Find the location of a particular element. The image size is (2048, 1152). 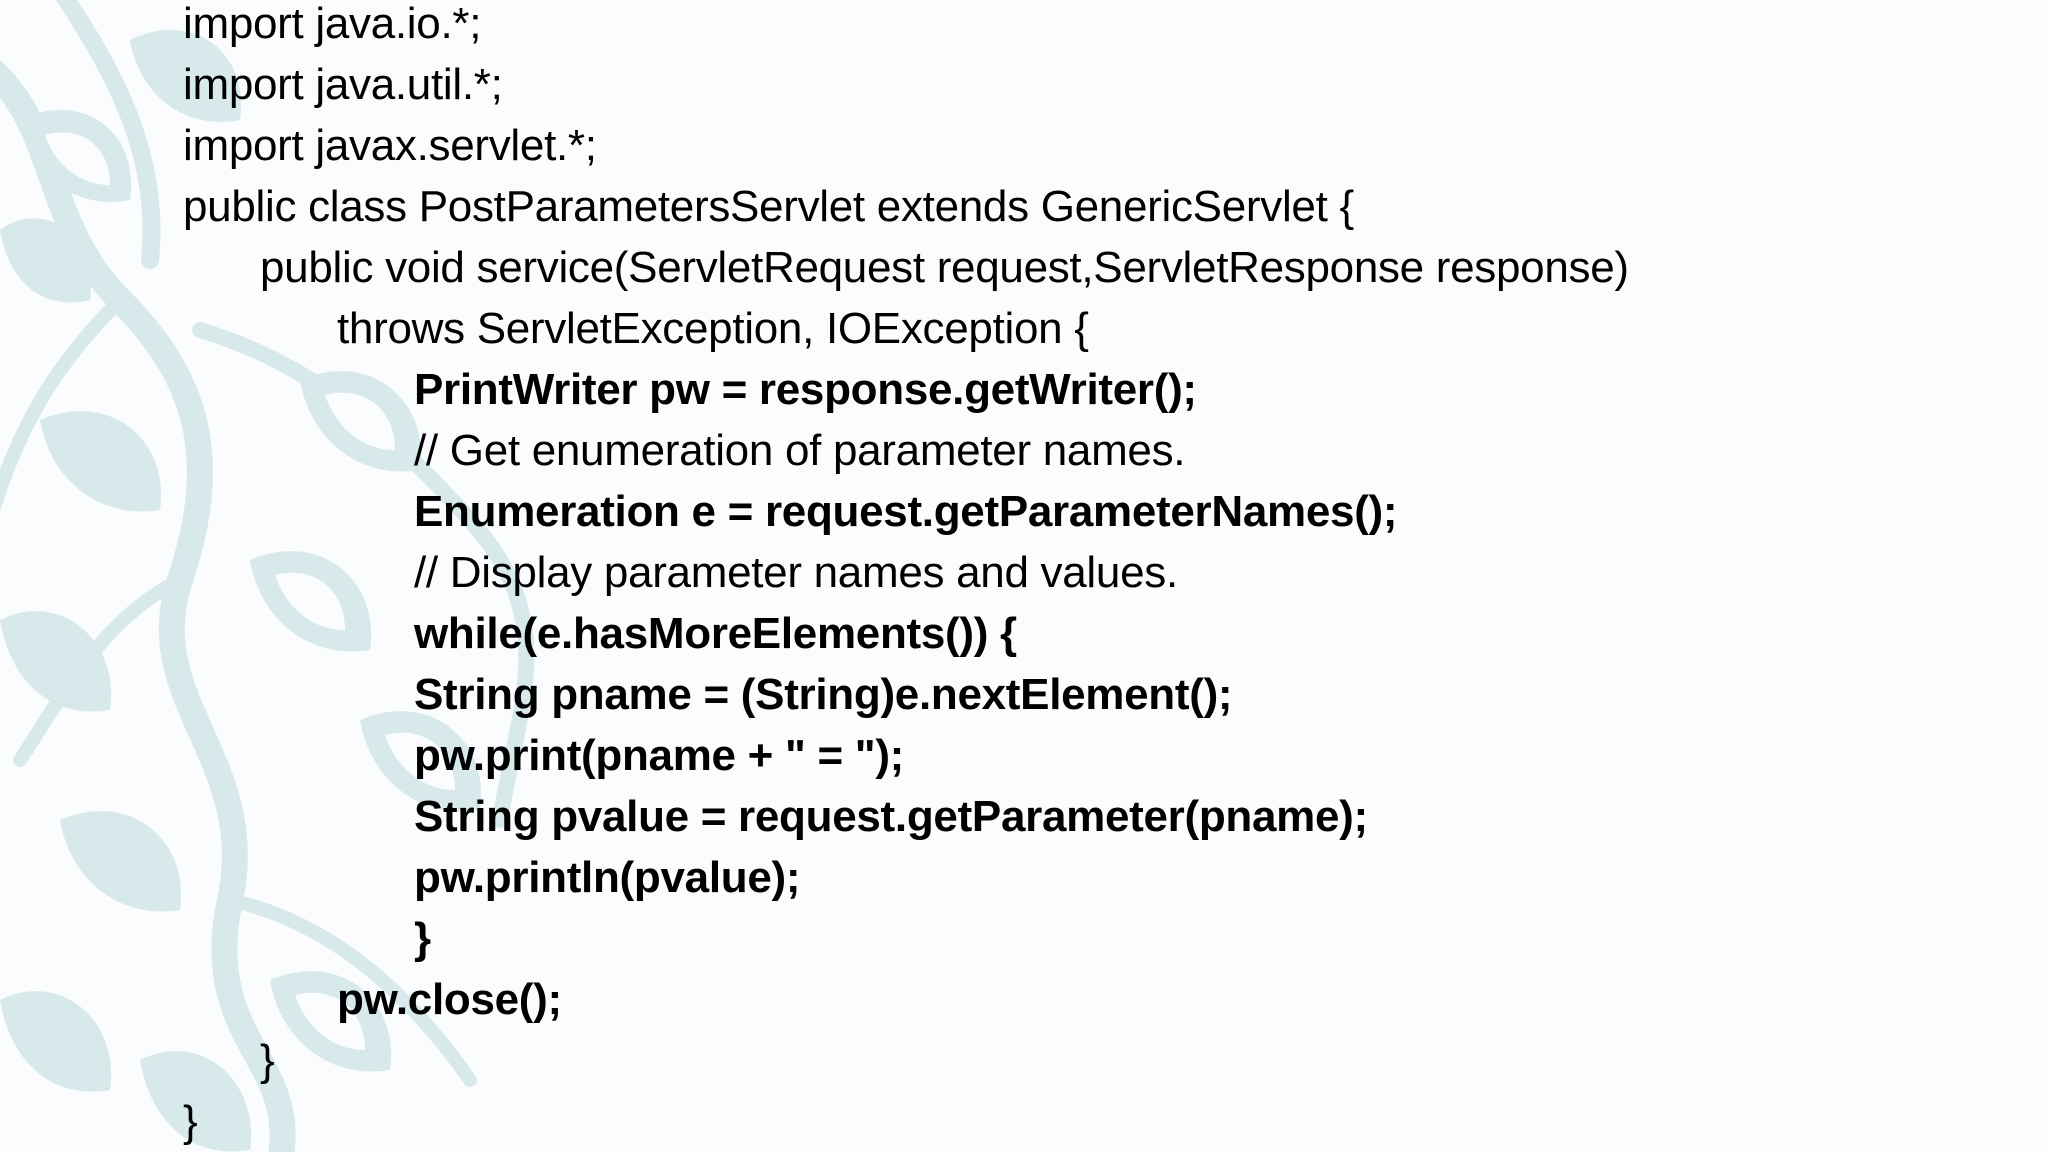

code-line-comment-enum: // Get enumeration of parameter names. is located at coordinates (800, 450).